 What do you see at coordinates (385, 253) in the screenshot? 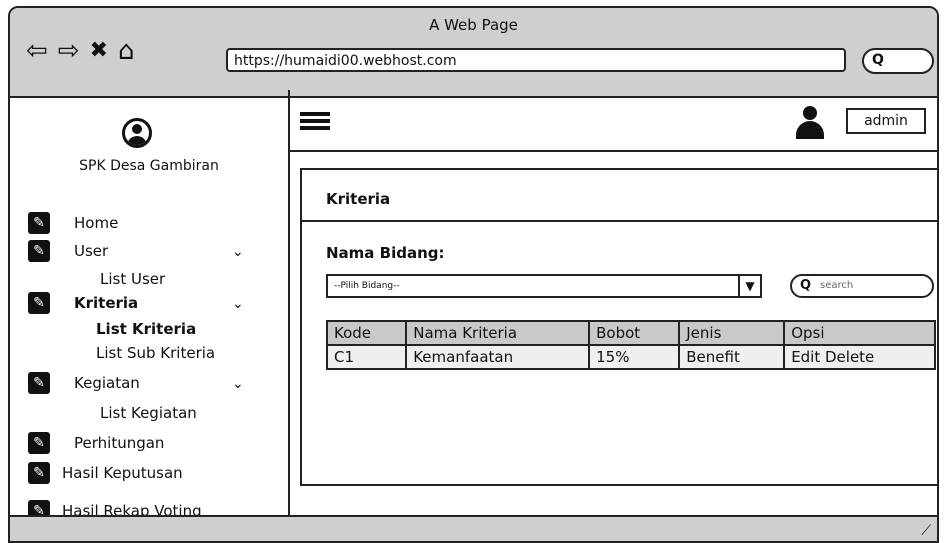
I see `nama-bidang-label: Nama Bidang:` at bounding box center [385, 253].